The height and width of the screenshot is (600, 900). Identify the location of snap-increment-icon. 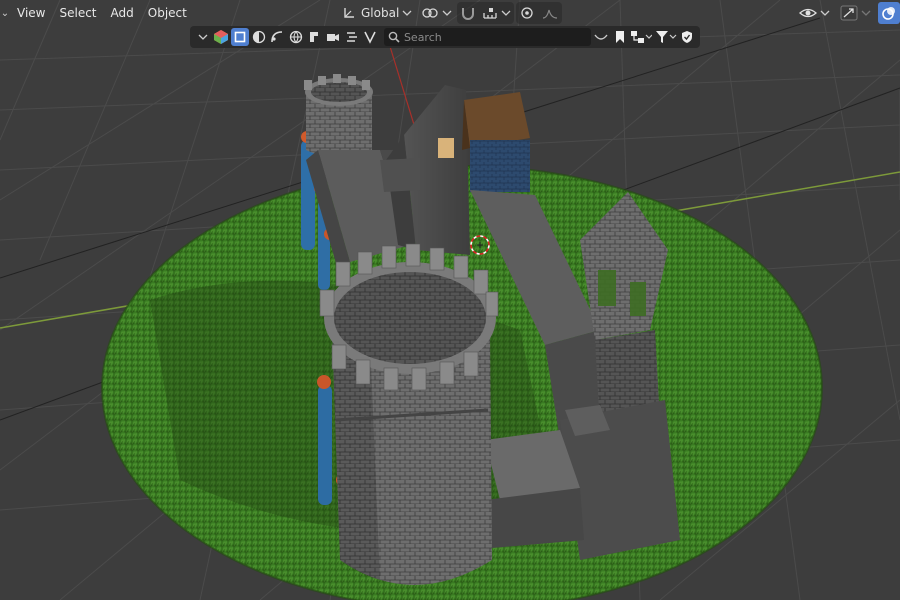
(490, 13).